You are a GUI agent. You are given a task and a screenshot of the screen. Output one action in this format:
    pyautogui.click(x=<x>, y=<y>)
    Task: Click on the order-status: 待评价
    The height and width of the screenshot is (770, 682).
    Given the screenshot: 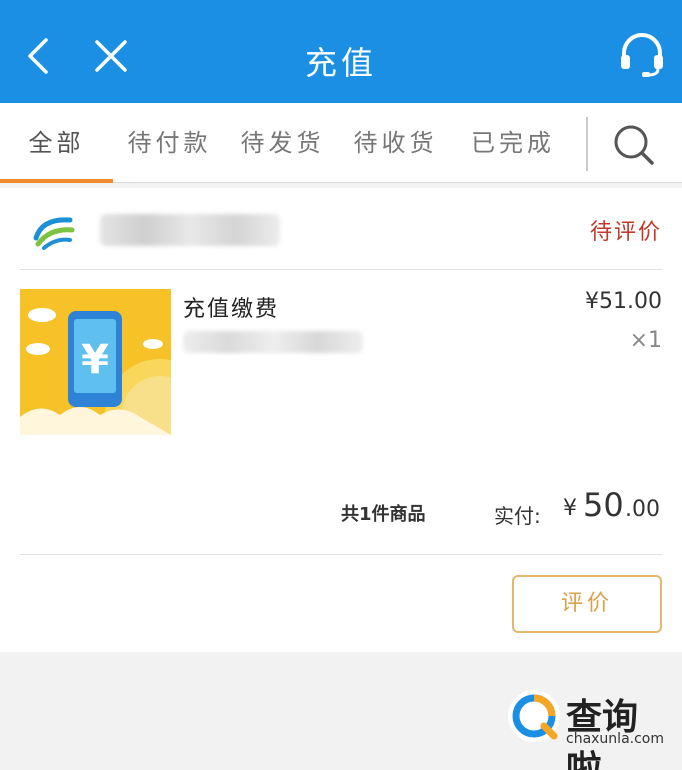 What is the action you would take?
    pyautogui.click(x=625, y=232)
    